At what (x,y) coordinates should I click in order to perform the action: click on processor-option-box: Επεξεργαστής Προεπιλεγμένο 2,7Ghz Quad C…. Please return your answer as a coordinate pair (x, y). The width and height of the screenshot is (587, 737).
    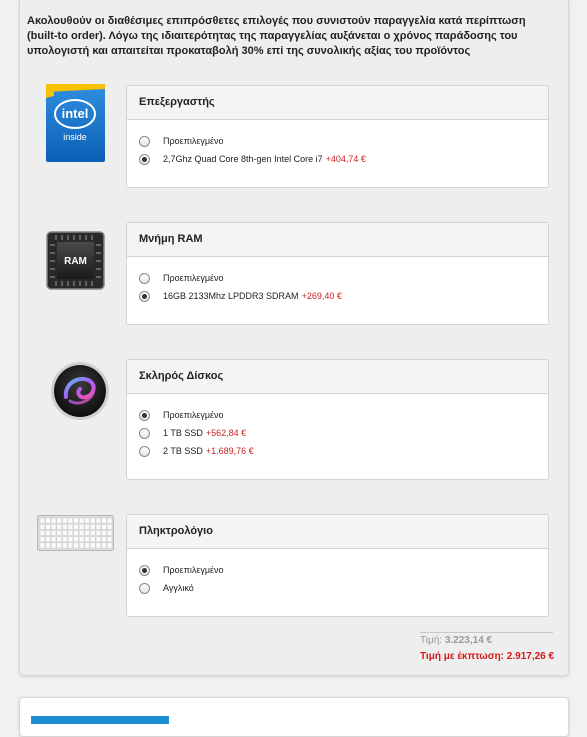
    Looking at the image, I should click on (337, 136).